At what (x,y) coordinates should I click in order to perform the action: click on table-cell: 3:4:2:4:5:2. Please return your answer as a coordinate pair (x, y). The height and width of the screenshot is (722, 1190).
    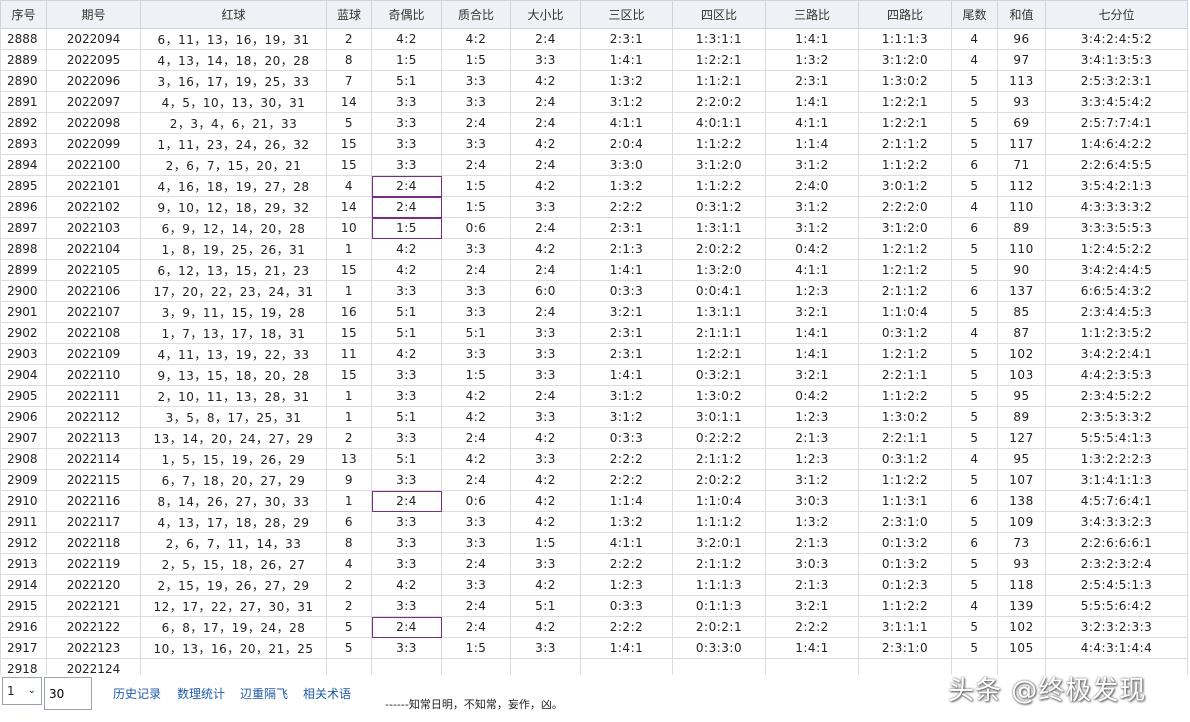
    Looking at the image, I should click on (1116, 39).